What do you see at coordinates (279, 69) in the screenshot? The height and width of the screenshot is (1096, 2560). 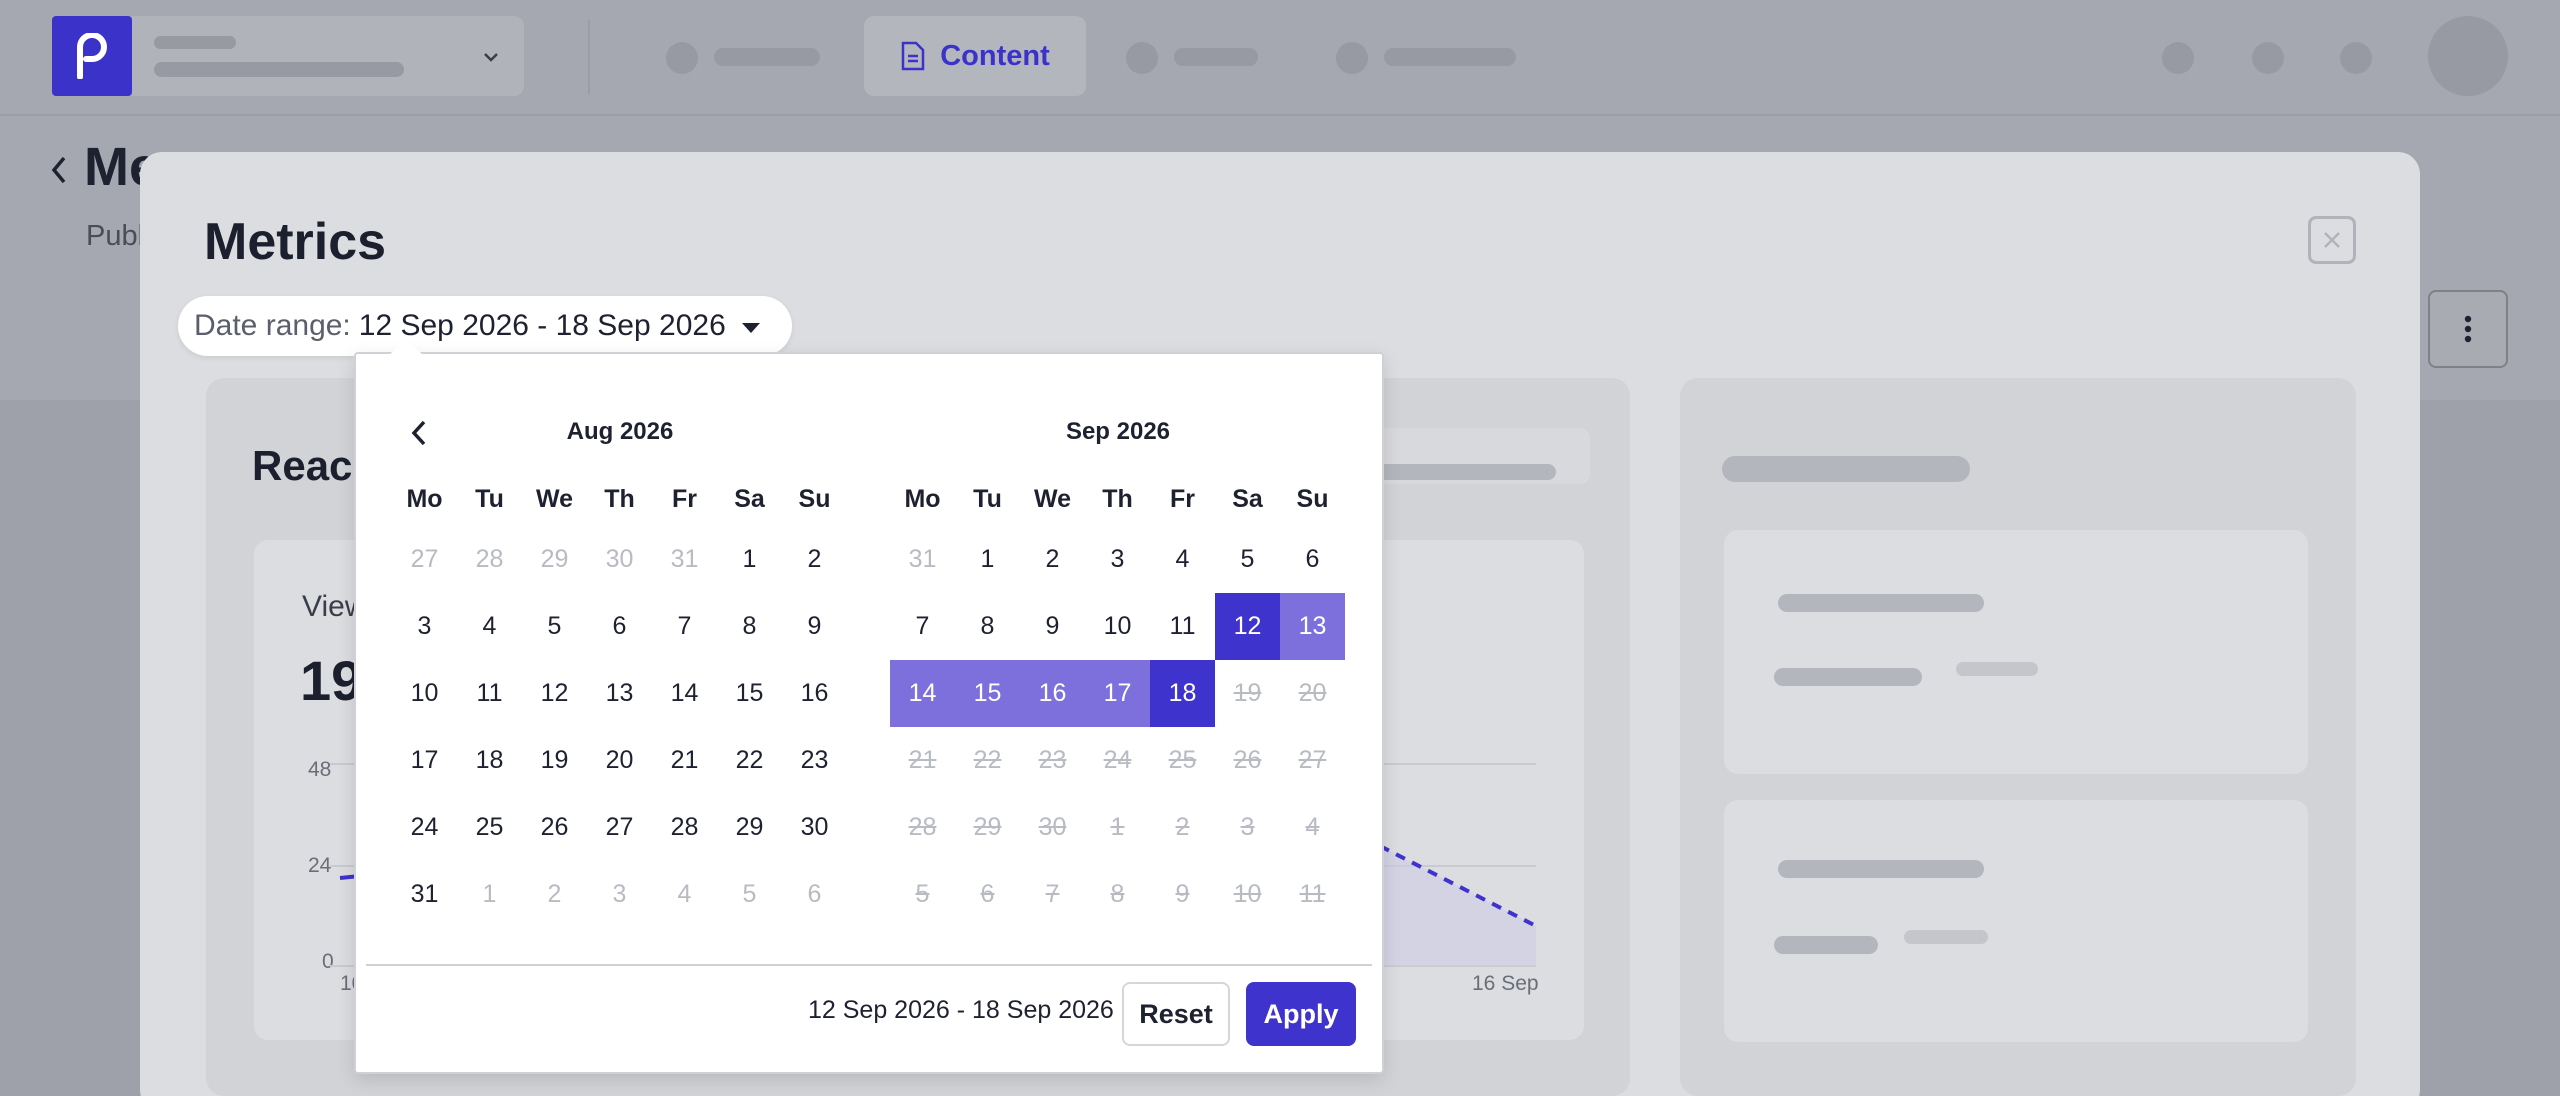 I see `workspace-detail-placeholder` at bounding box center [279, 69].